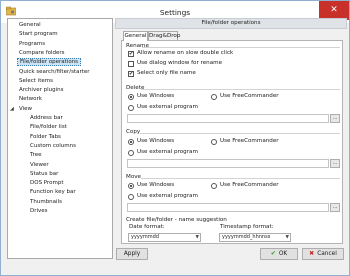  What do you see at coordinates (32, 44) in the screenshot?
I see `sidebar-item-programs: Programs` at bounding box center [32, 44].